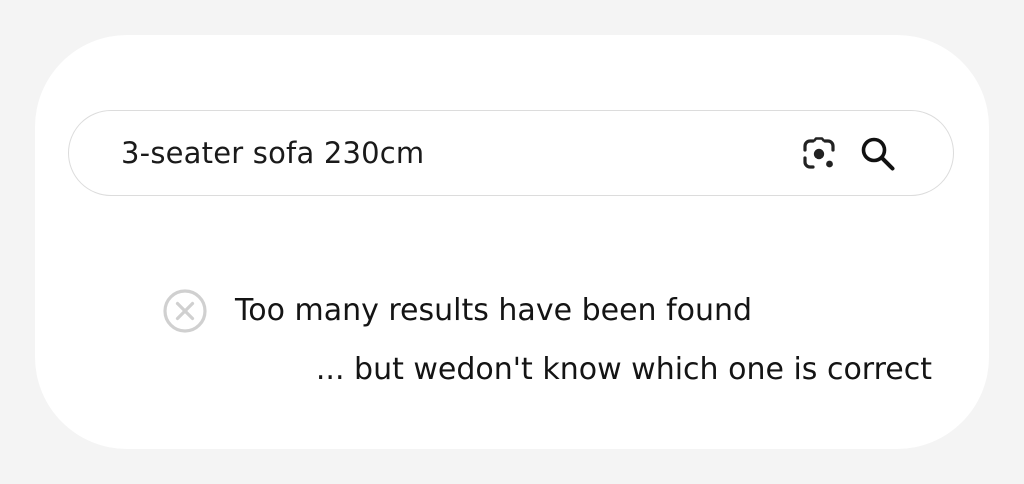  I want to click on search-input: 3-seater sofa 230cm, so click(272, 153).